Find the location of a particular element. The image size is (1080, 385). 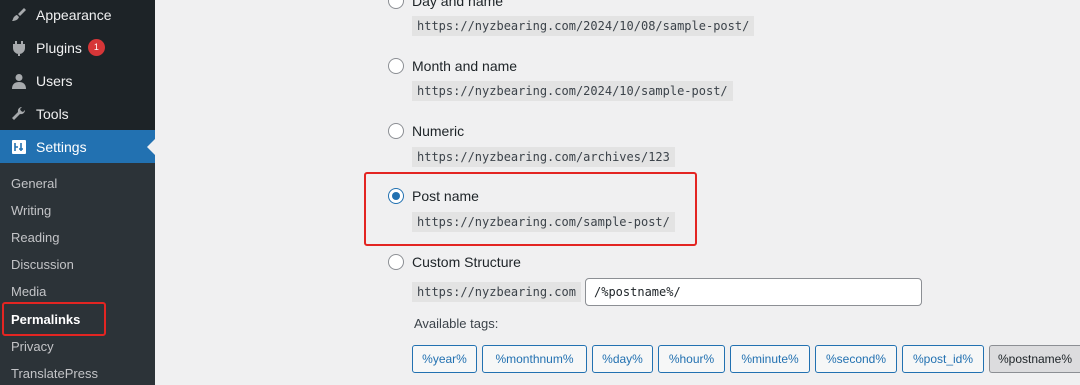

menu-label: Settings is located at coordinates (61, 146).